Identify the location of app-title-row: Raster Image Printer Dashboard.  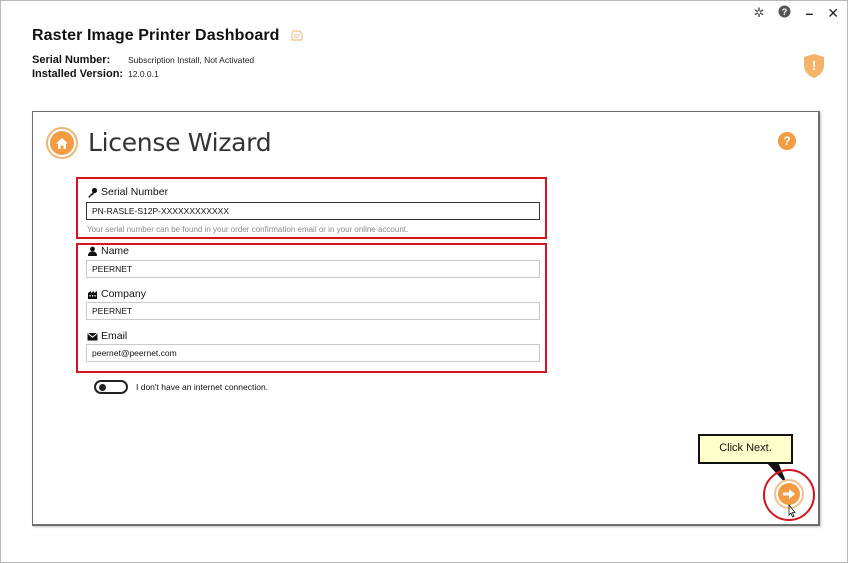
(168, 36).